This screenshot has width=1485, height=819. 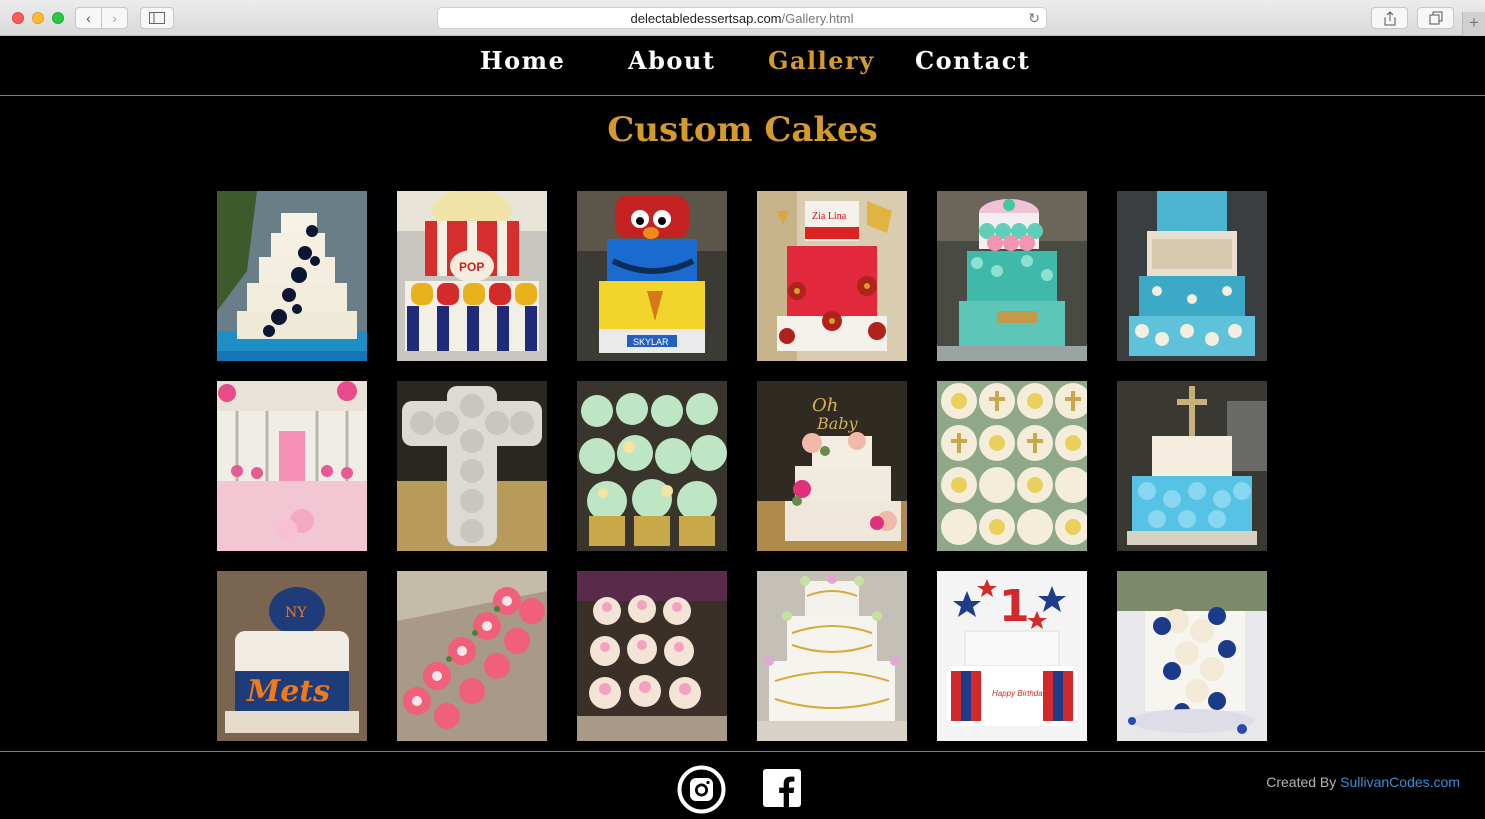 I want to click on svg-text: SKYLAR, so click(x=651, y=342).